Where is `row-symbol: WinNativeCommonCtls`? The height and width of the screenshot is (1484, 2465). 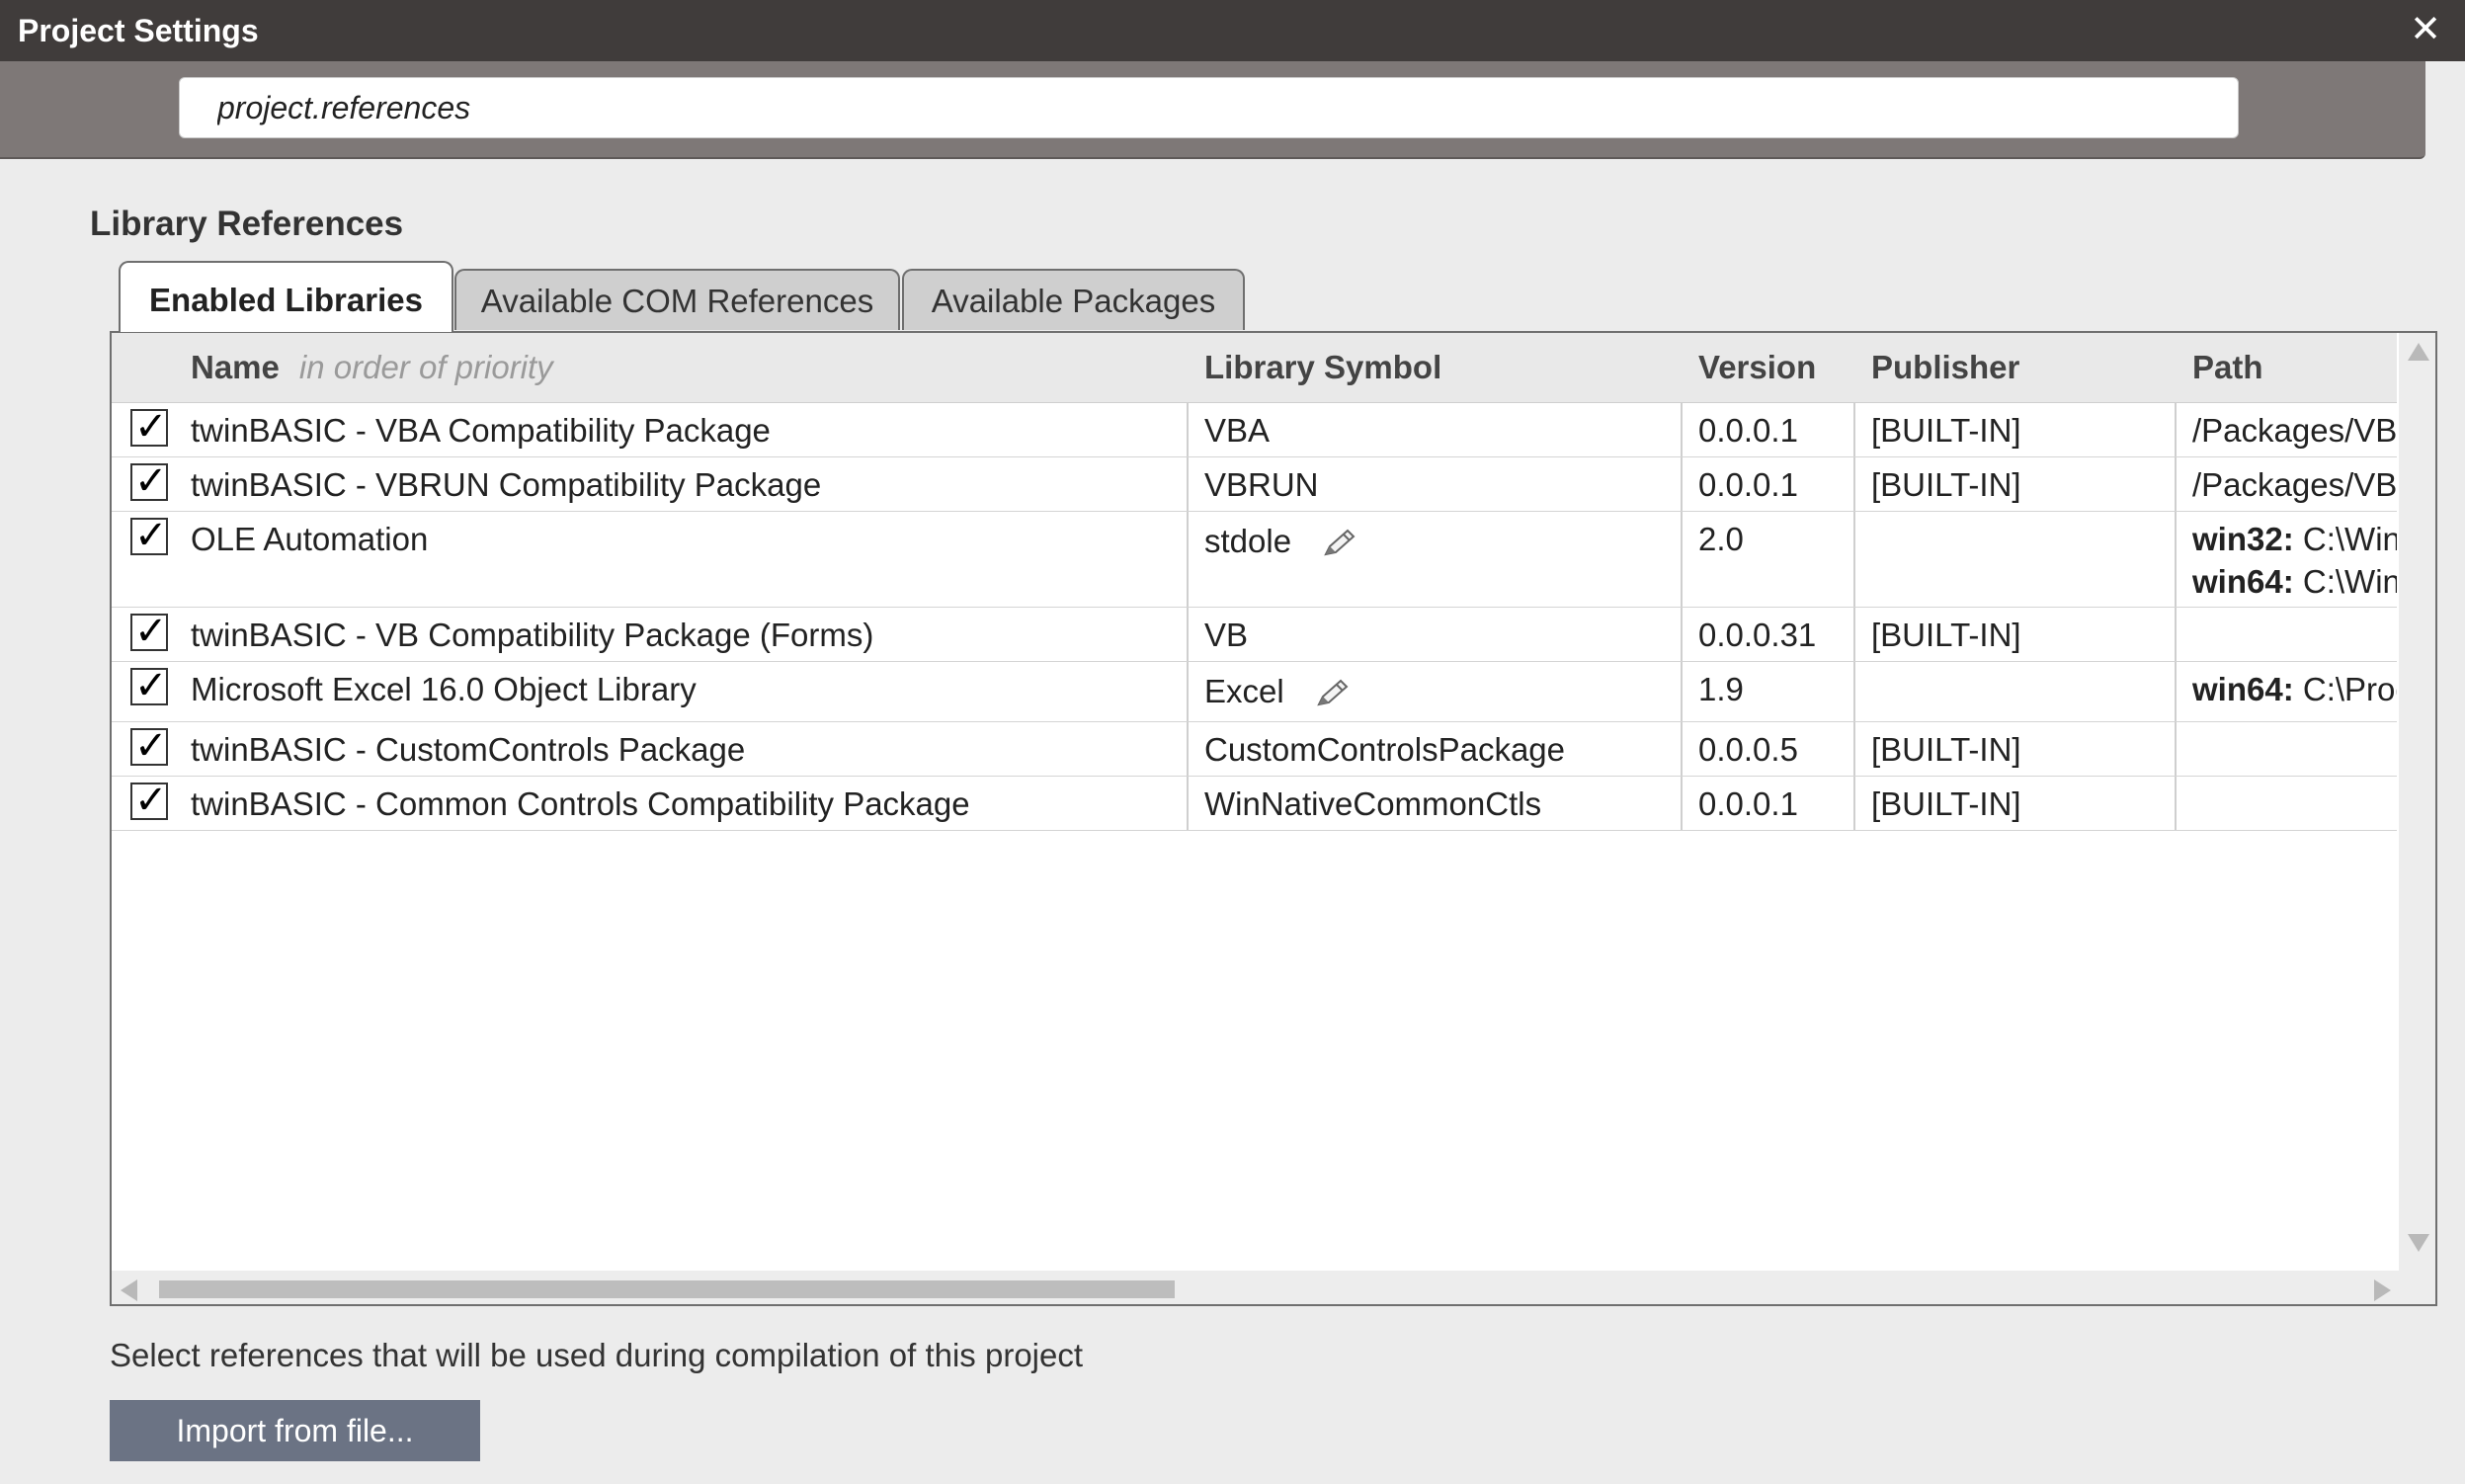 row-symbol: WinNativeCommonCtls is located at coordinates (1373, 803).